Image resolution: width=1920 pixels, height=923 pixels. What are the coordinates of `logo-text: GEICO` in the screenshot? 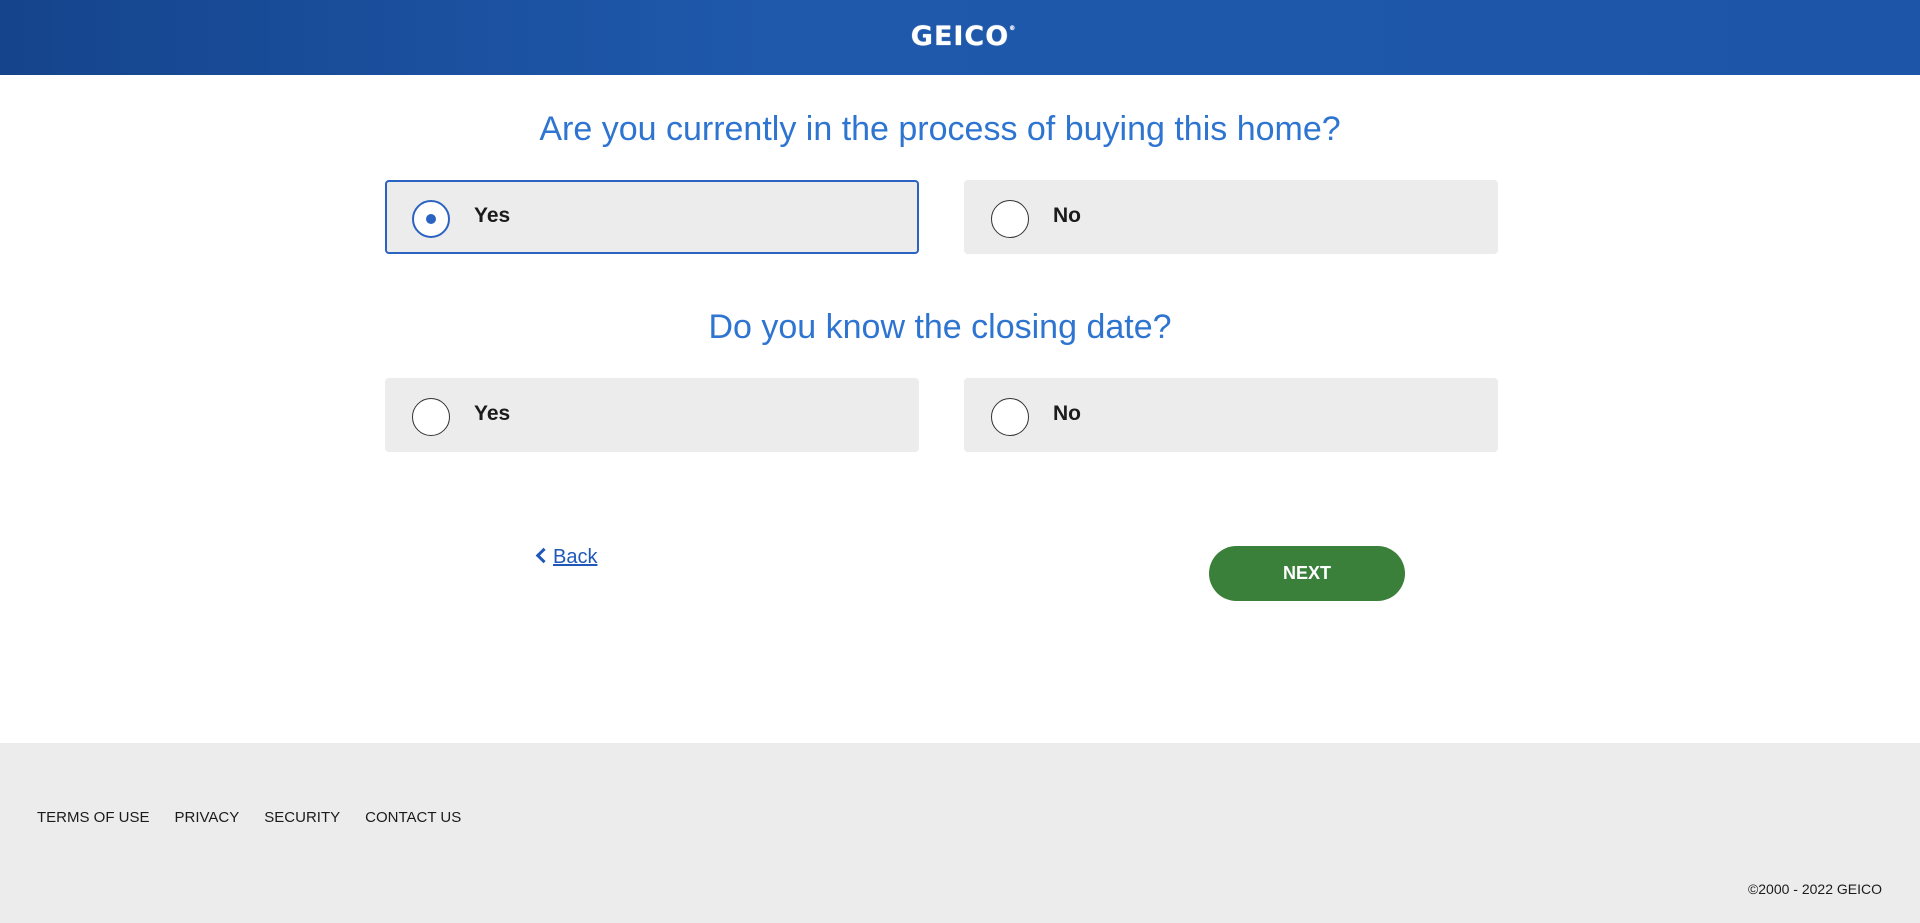 It's located at (960, 36).